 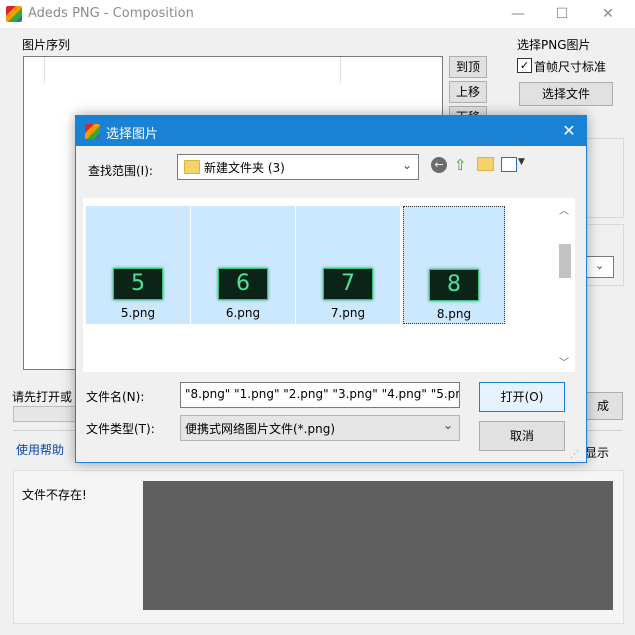 What do you see at coordinates (45, 414) in the screenshot?
I see `progress-bar` at bounding box center [45, 414].